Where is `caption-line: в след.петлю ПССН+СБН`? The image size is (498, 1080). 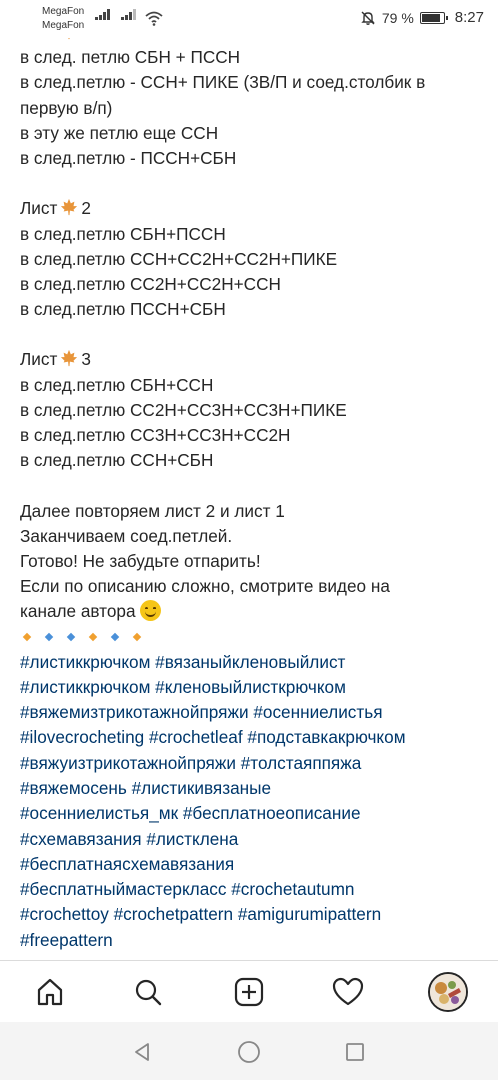
caption-line: в след.петлю ПССН+СБН is located at coordinates (123, 309).